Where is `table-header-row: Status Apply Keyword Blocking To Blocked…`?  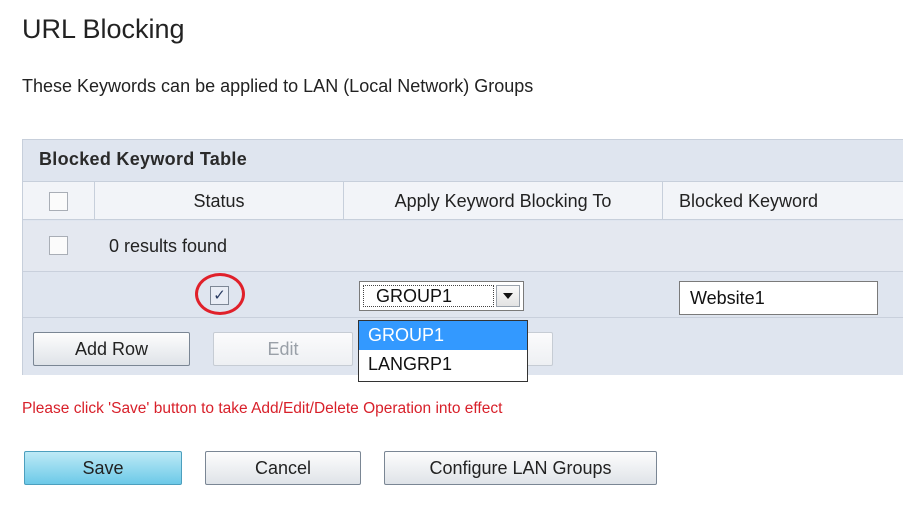 table-header-row: Status Apply Keyword Blocking To Blocked… is located at coordinates (463, 200).